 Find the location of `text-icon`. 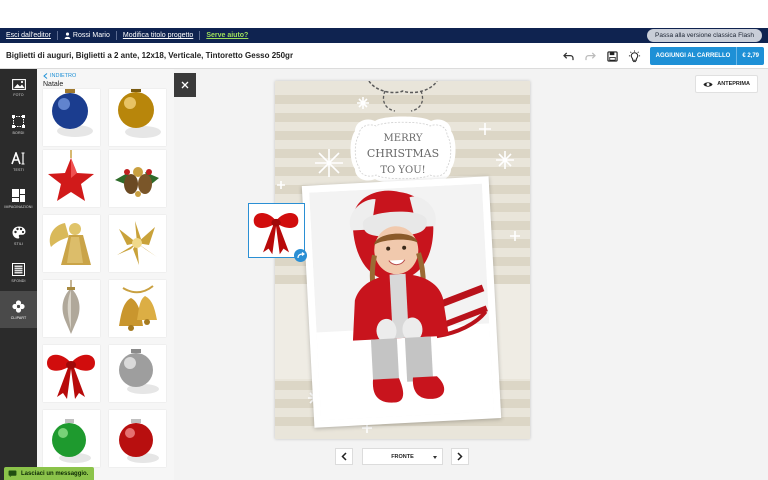

text-icon is located at coordinates (18, 157).